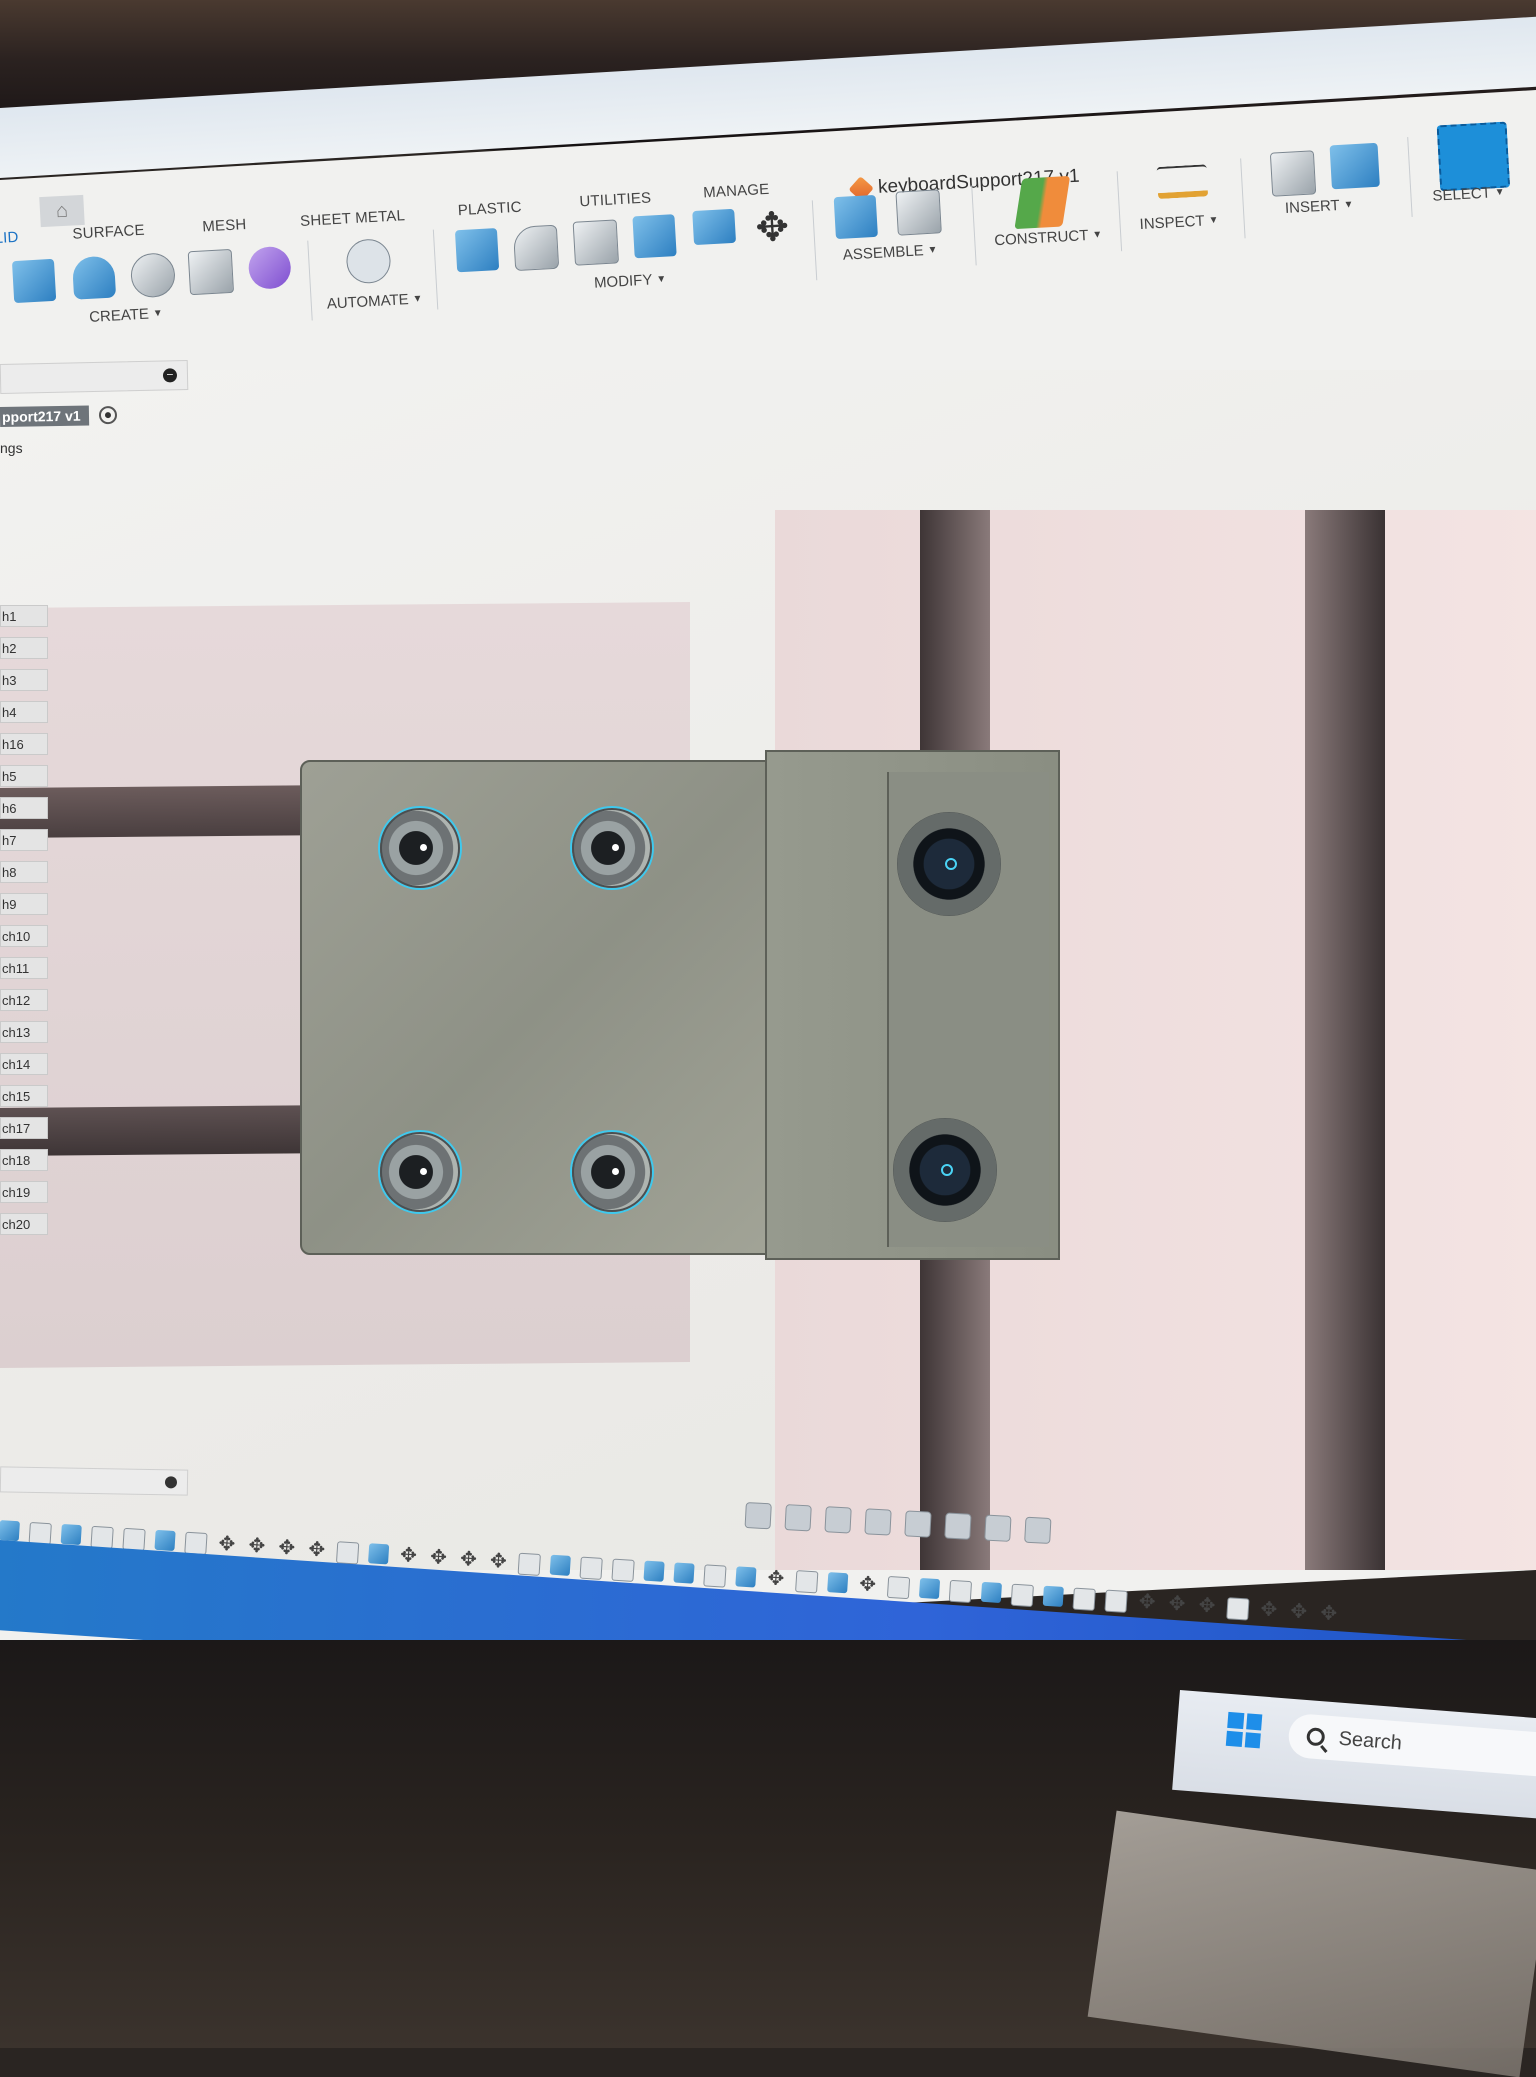 The width and height of the screenshot is (1536, 2077). Describe the element at coordinates (269, 267) in the screenshot. I see `form-icon` at that location.